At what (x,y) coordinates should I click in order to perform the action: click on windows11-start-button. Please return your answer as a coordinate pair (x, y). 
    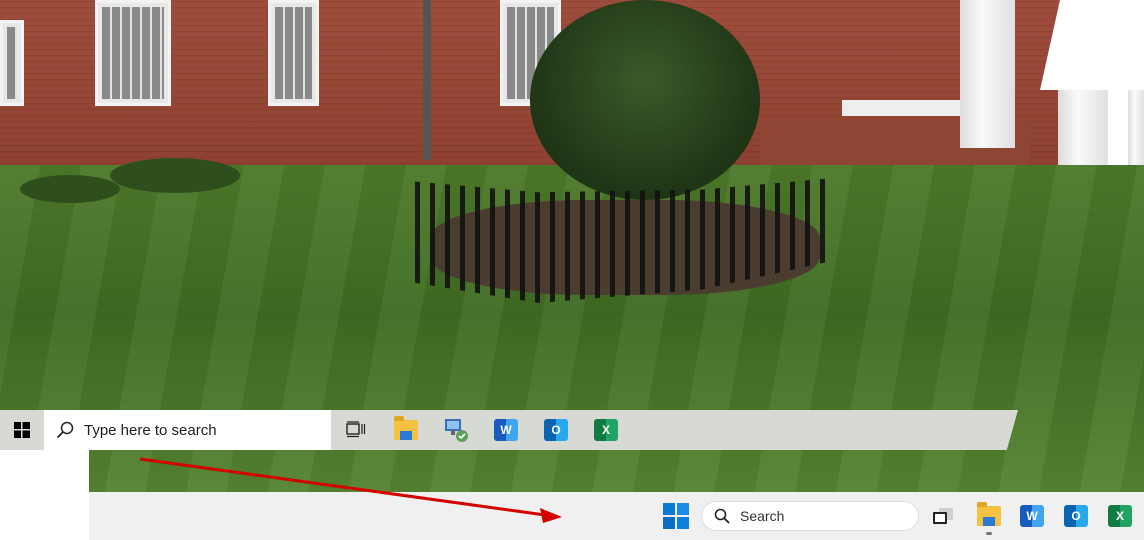
    Looking at the image, I should click on (676, 516).